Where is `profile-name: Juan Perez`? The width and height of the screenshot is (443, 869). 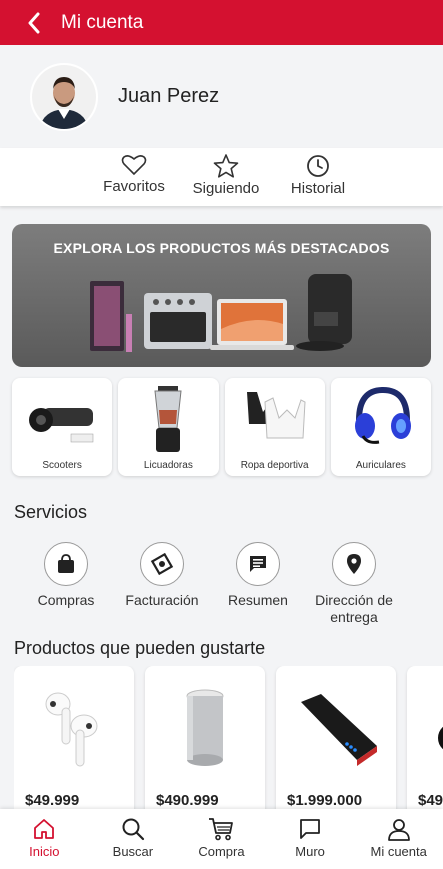 profile-name: Juan Perez is located at coordinates (169, 96).